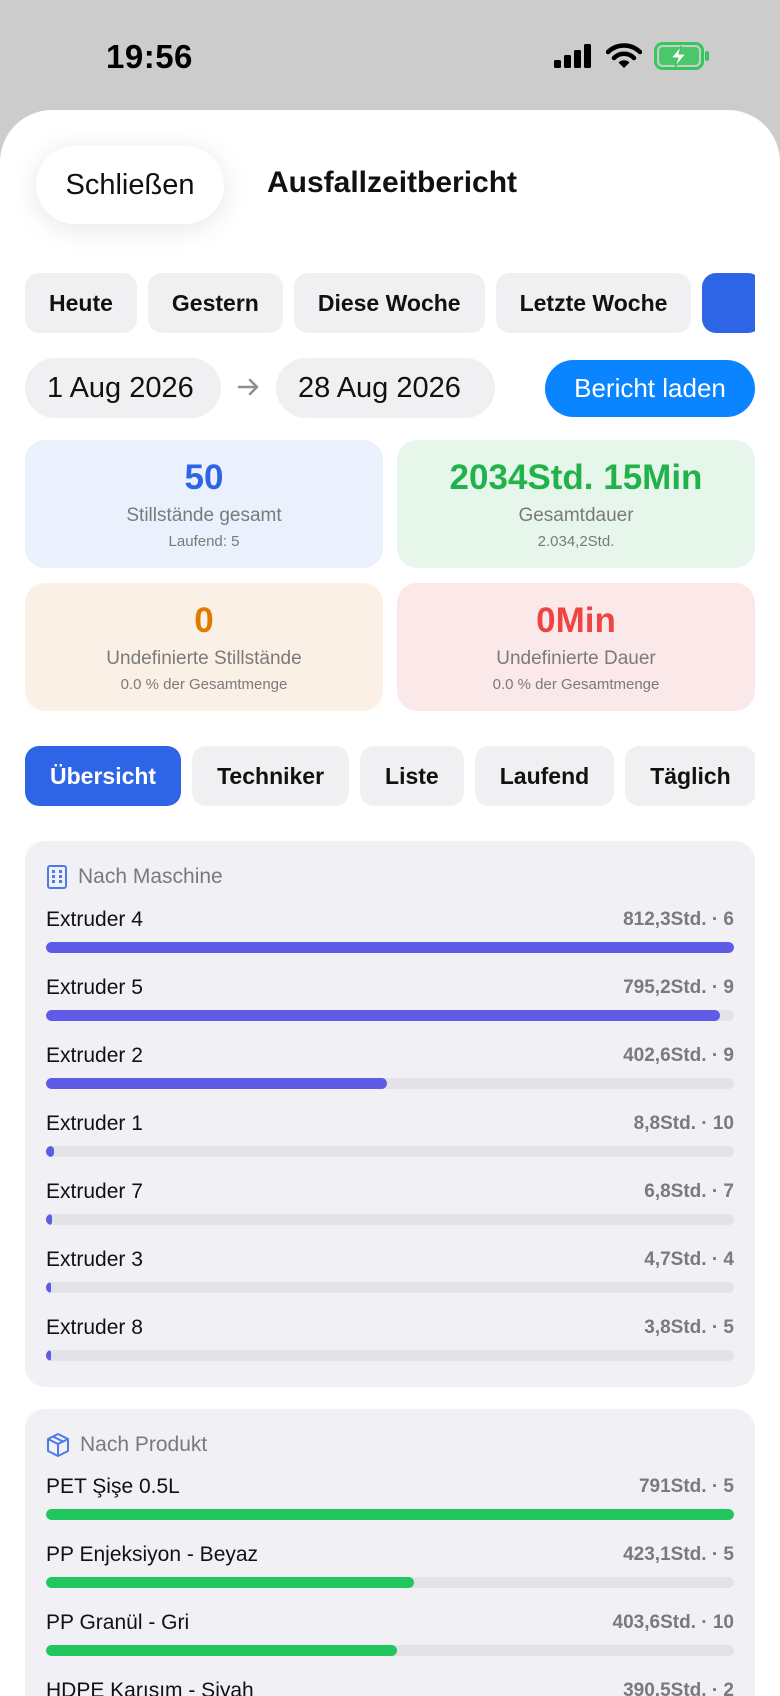 The image size is (780, 1696). I want to click on bar-value: 795,2Std. · 9, so click(678, 987).